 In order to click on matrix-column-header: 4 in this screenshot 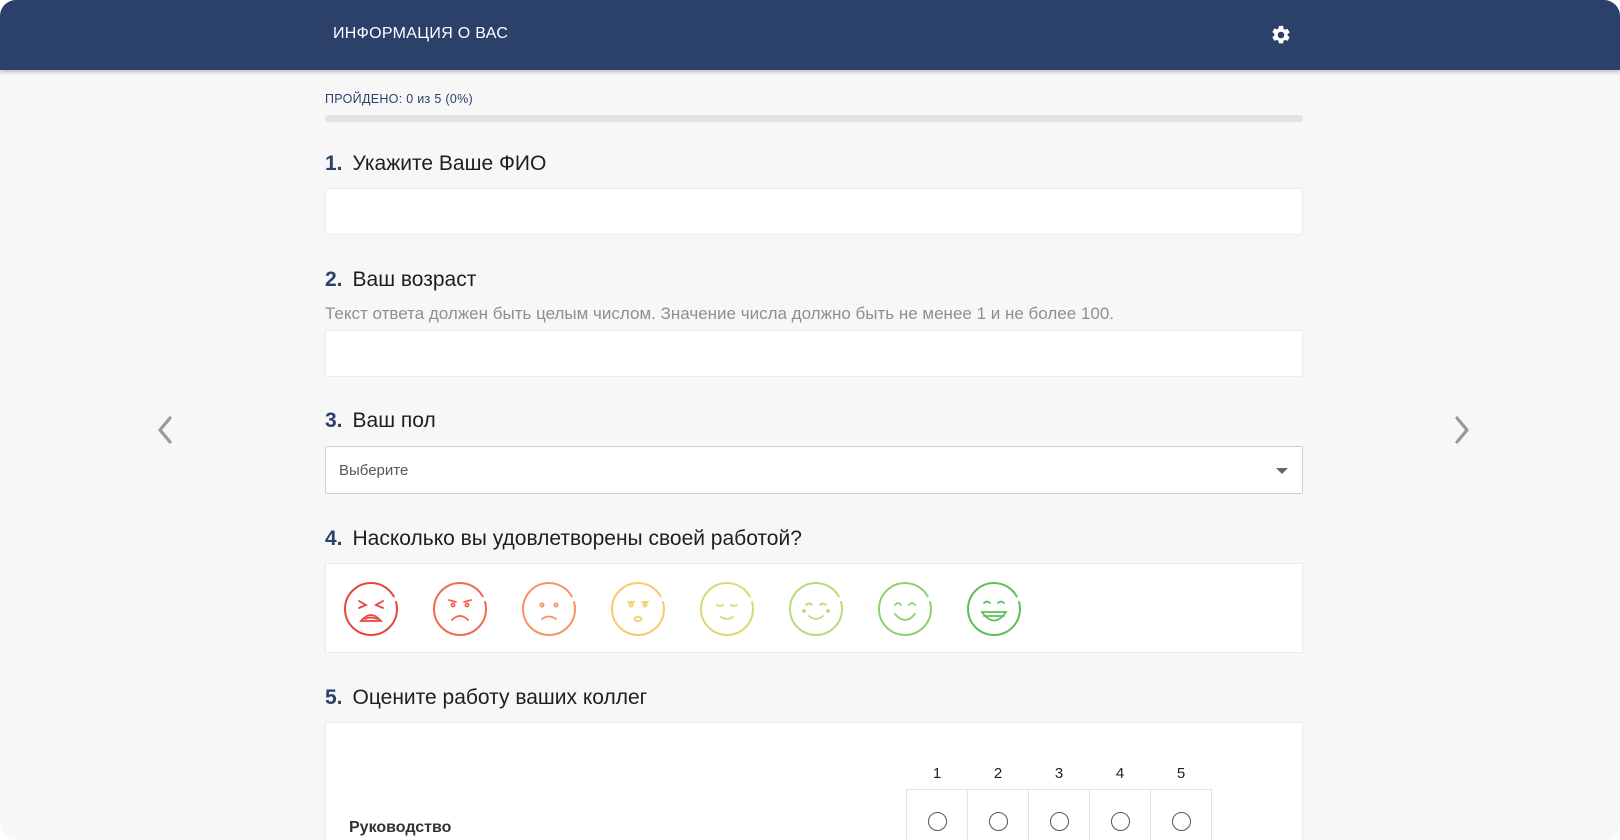, I will do `click(1120, 773)`.